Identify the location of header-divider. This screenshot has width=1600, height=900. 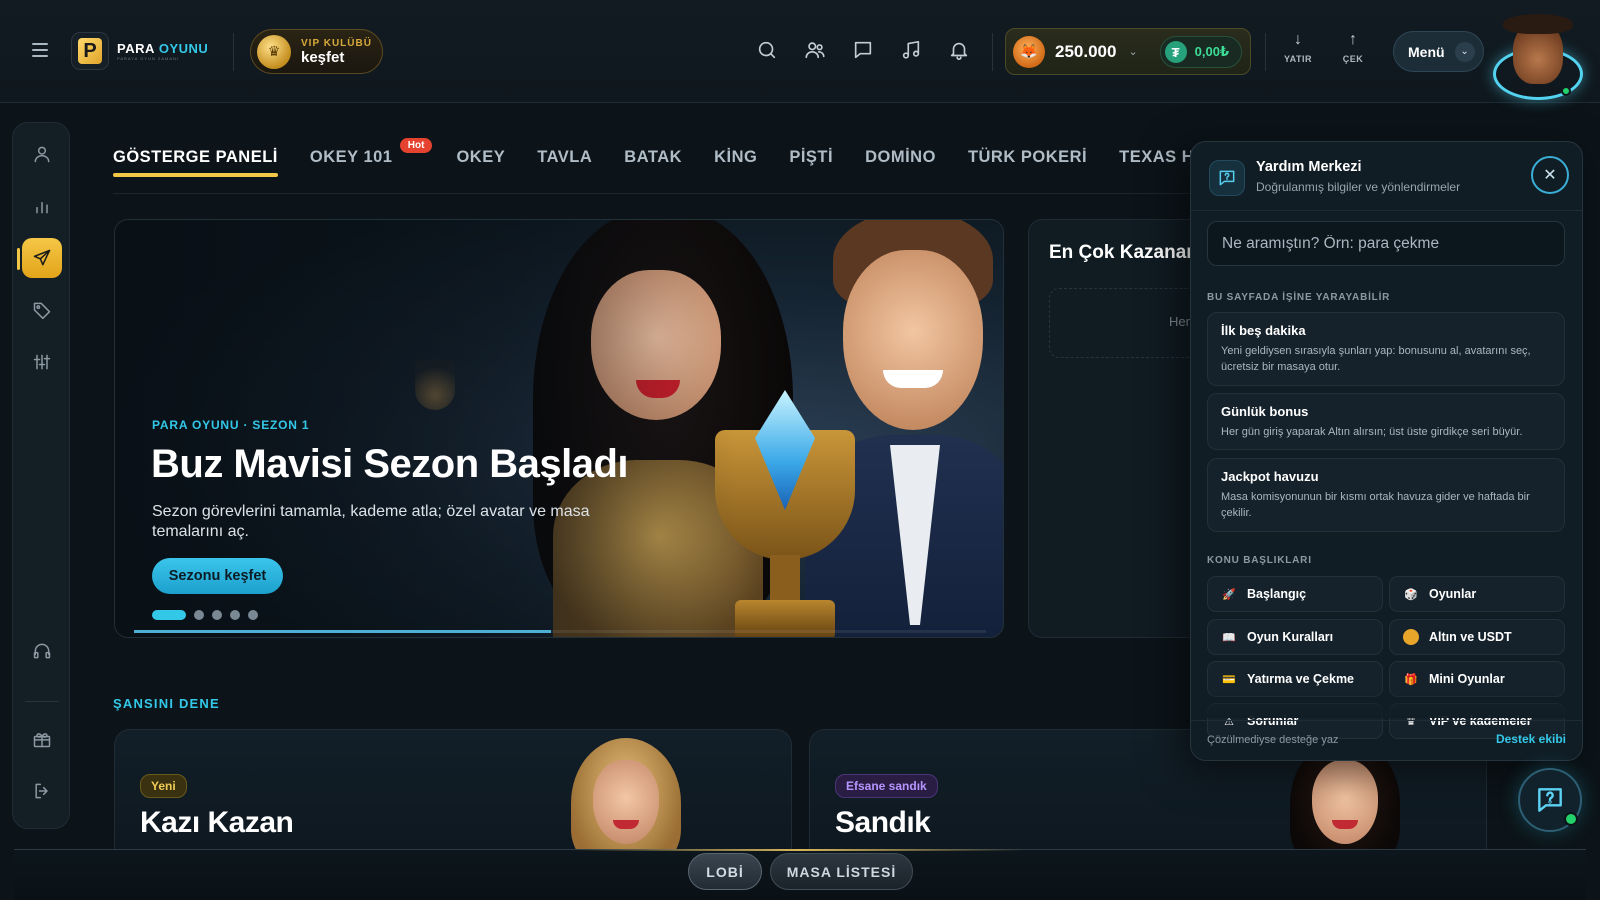
(233, 52).